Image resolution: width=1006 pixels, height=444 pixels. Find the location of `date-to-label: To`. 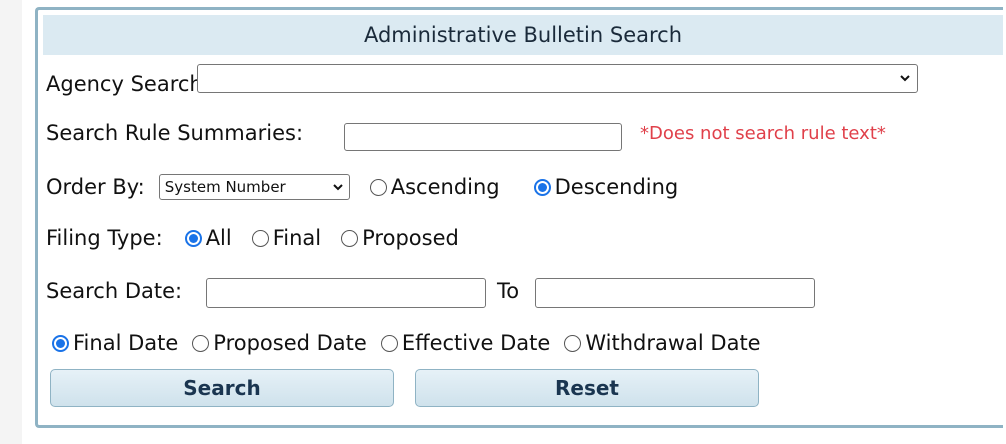

date-to-label: To is located at coordinates (508, 291).